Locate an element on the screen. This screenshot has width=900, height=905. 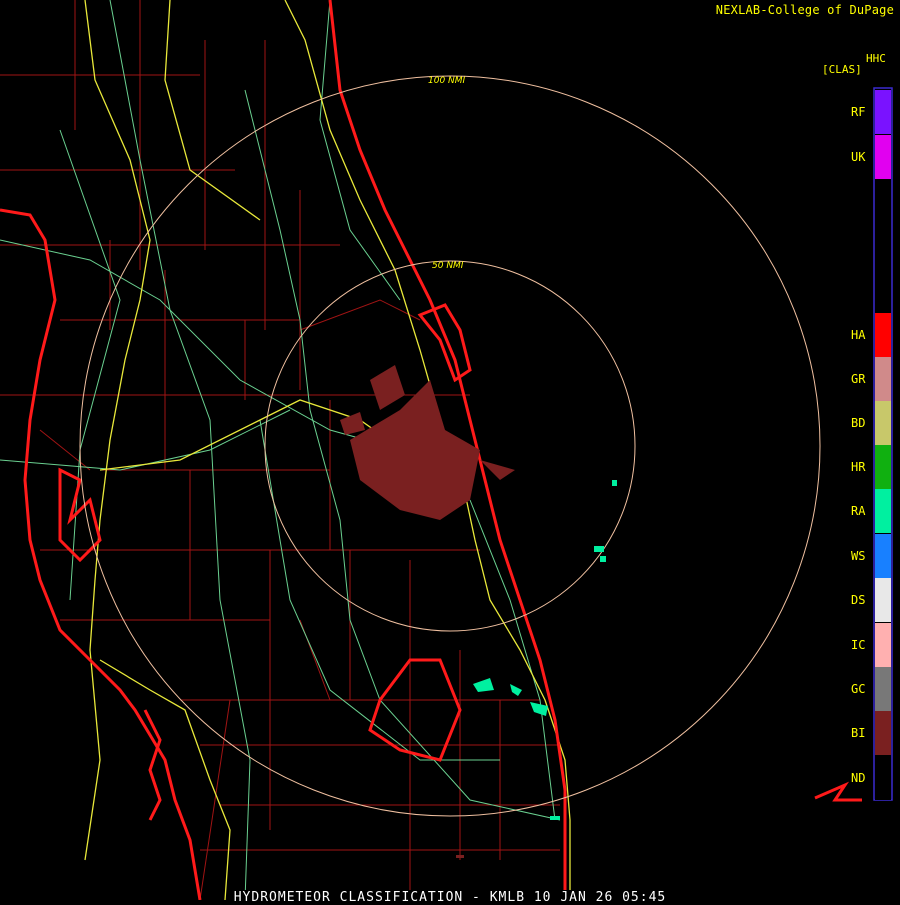
legend-swatch-ds is located at coordinates (883, 600).